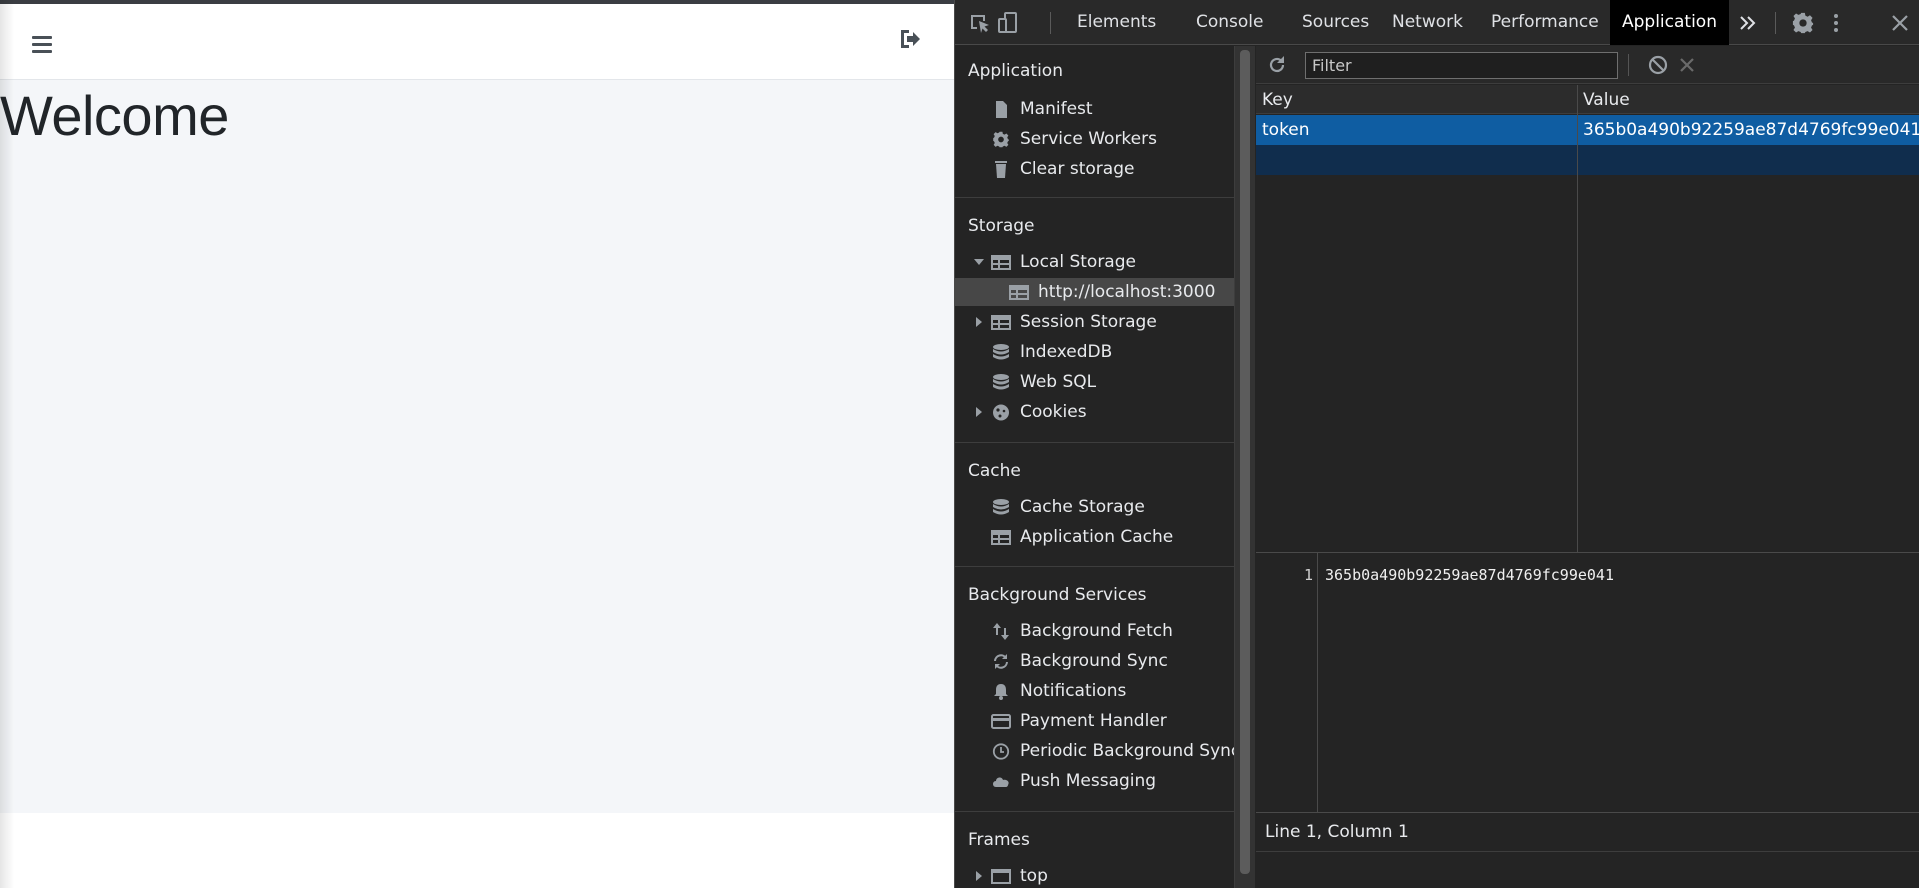  What do you see at coordinates (1308, 575) in the screenshot?
I see `line-number: 1` at bounding box center [1308, 575].